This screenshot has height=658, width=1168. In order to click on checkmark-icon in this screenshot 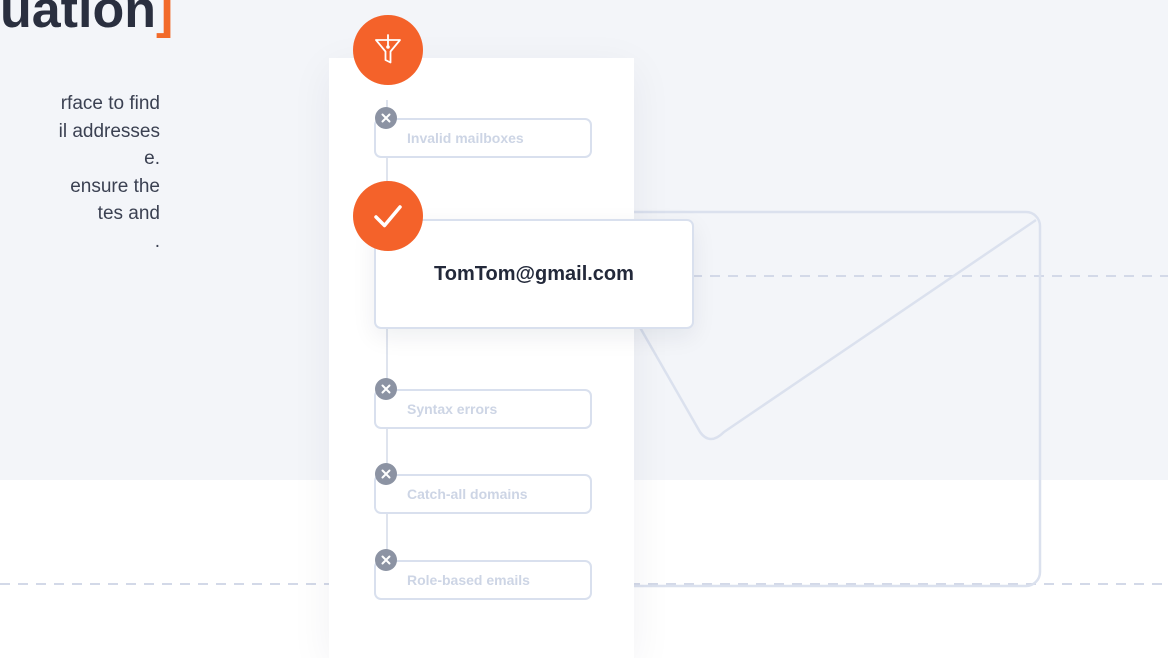, I will do `click(388, 216)`.